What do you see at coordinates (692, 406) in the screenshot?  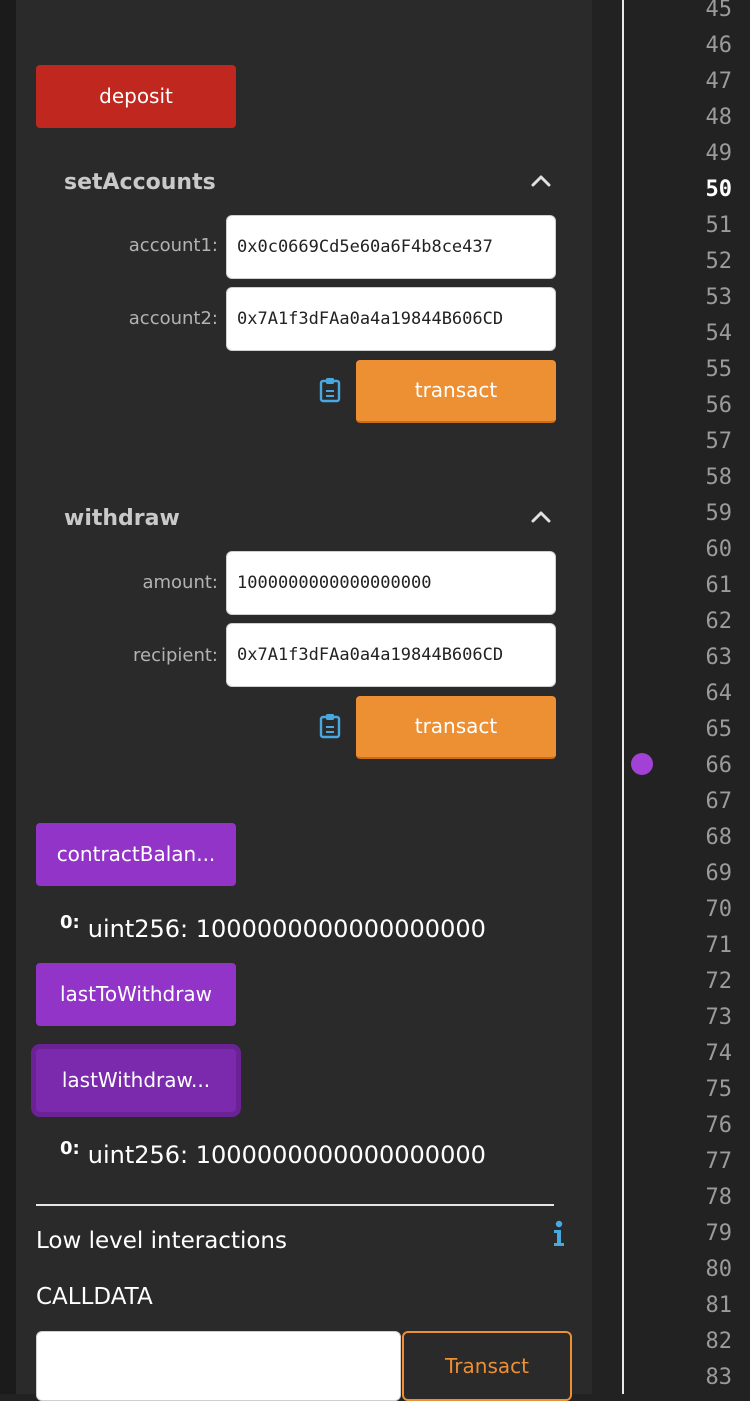 I see `line-number: 56` at bounding box center [692, 406].